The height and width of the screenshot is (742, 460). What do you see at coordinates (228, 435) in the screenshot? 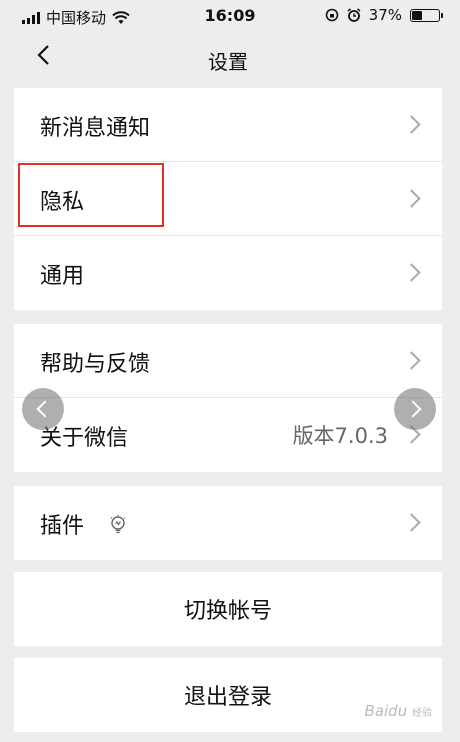
I see `settings-item-about-wechat: 关于微信 版本7.0.3` at bounding box center [228, 435].